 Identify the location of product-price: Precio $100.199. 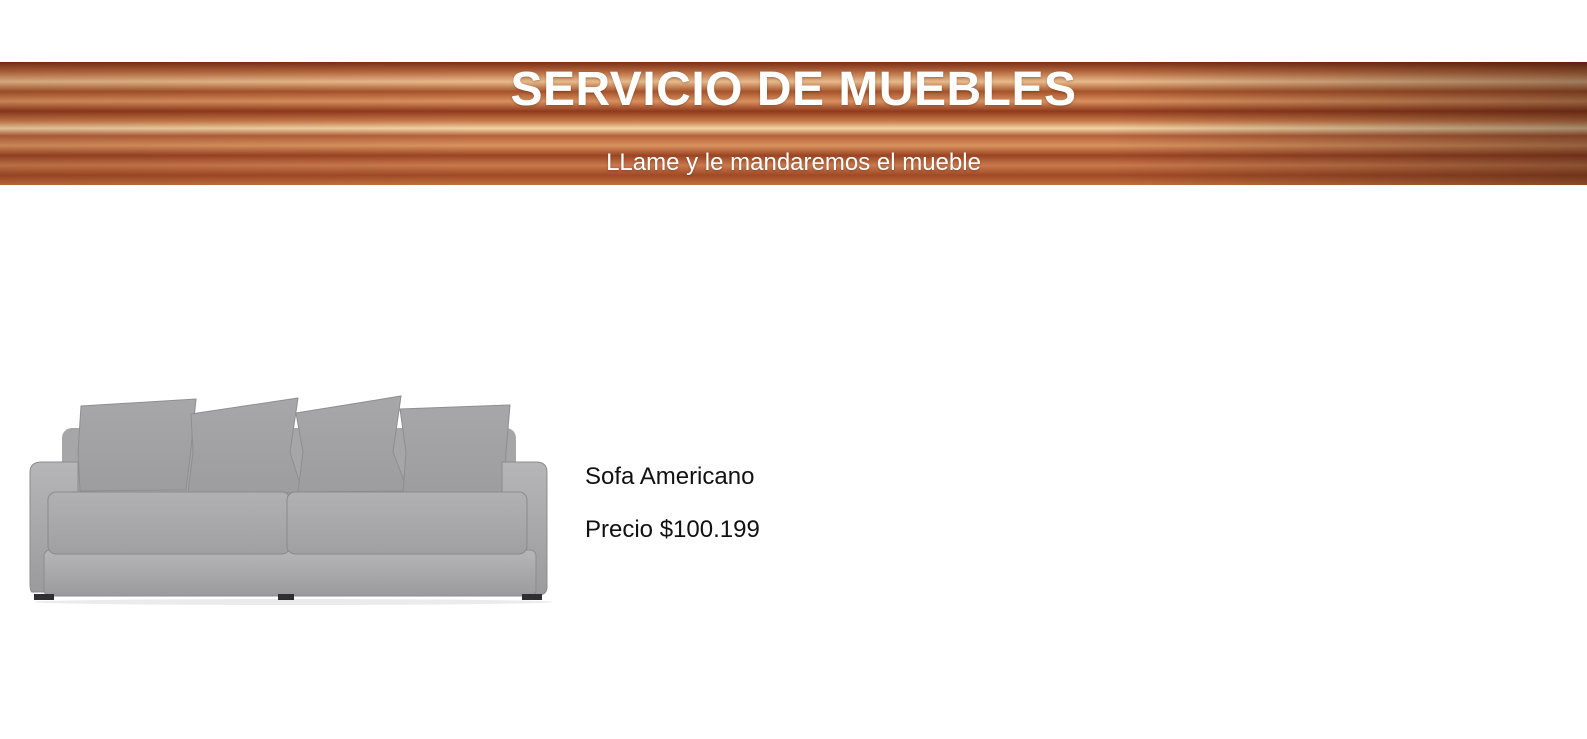
(672, 529).